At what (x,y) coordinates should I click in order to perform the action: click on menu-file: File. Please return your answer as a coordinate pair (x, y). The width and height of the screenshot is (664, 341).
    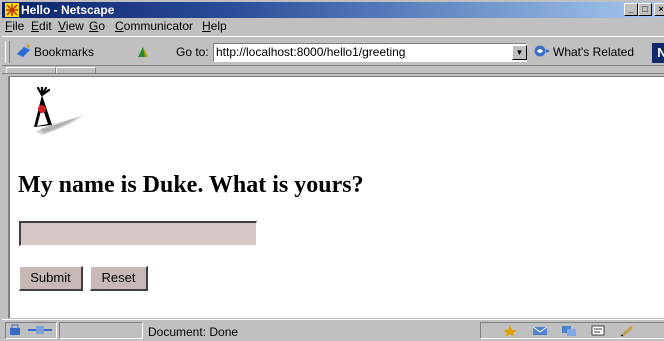
    Looking at the image, I should click on (14, 26).